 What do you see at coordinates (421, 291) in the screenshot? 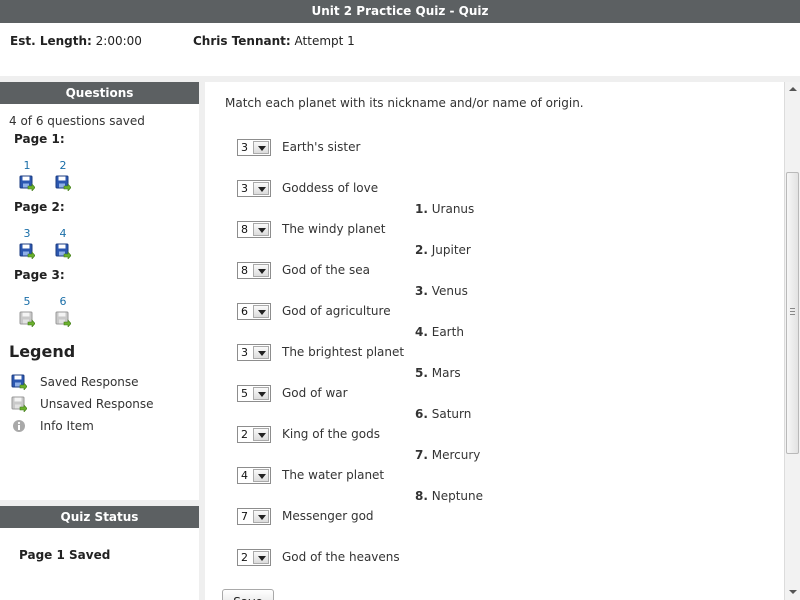
I see `answer-number: 3.` at bounding box center [421, 291].